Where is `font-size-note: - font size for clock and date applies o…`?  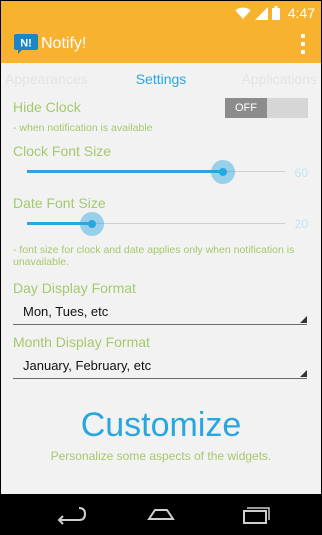 font-size-note: - font size for clock and date applies o… is located at coordinates (154, 256).